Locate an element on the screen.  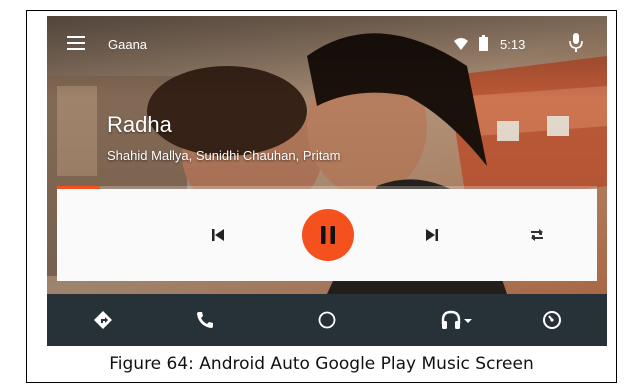
track-title: Radha is located at coordinates (139, 124).